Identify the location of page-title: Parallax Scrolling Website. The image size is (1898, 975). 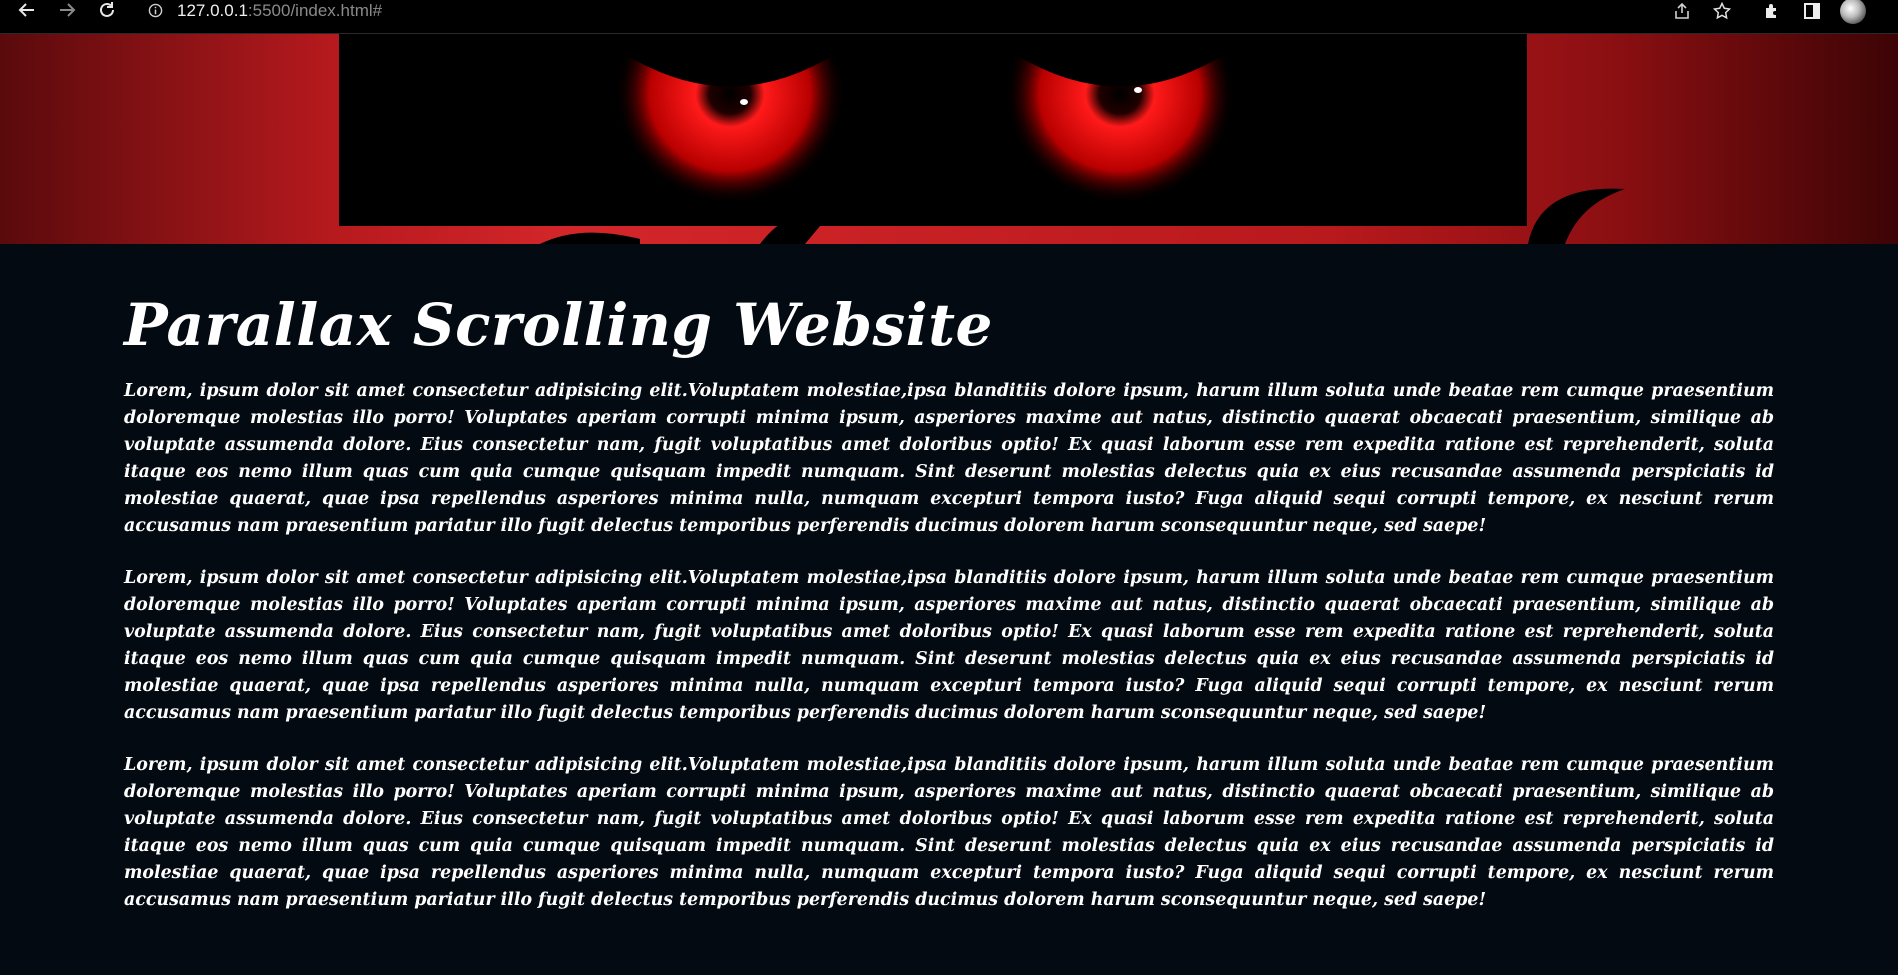
(558, 325).